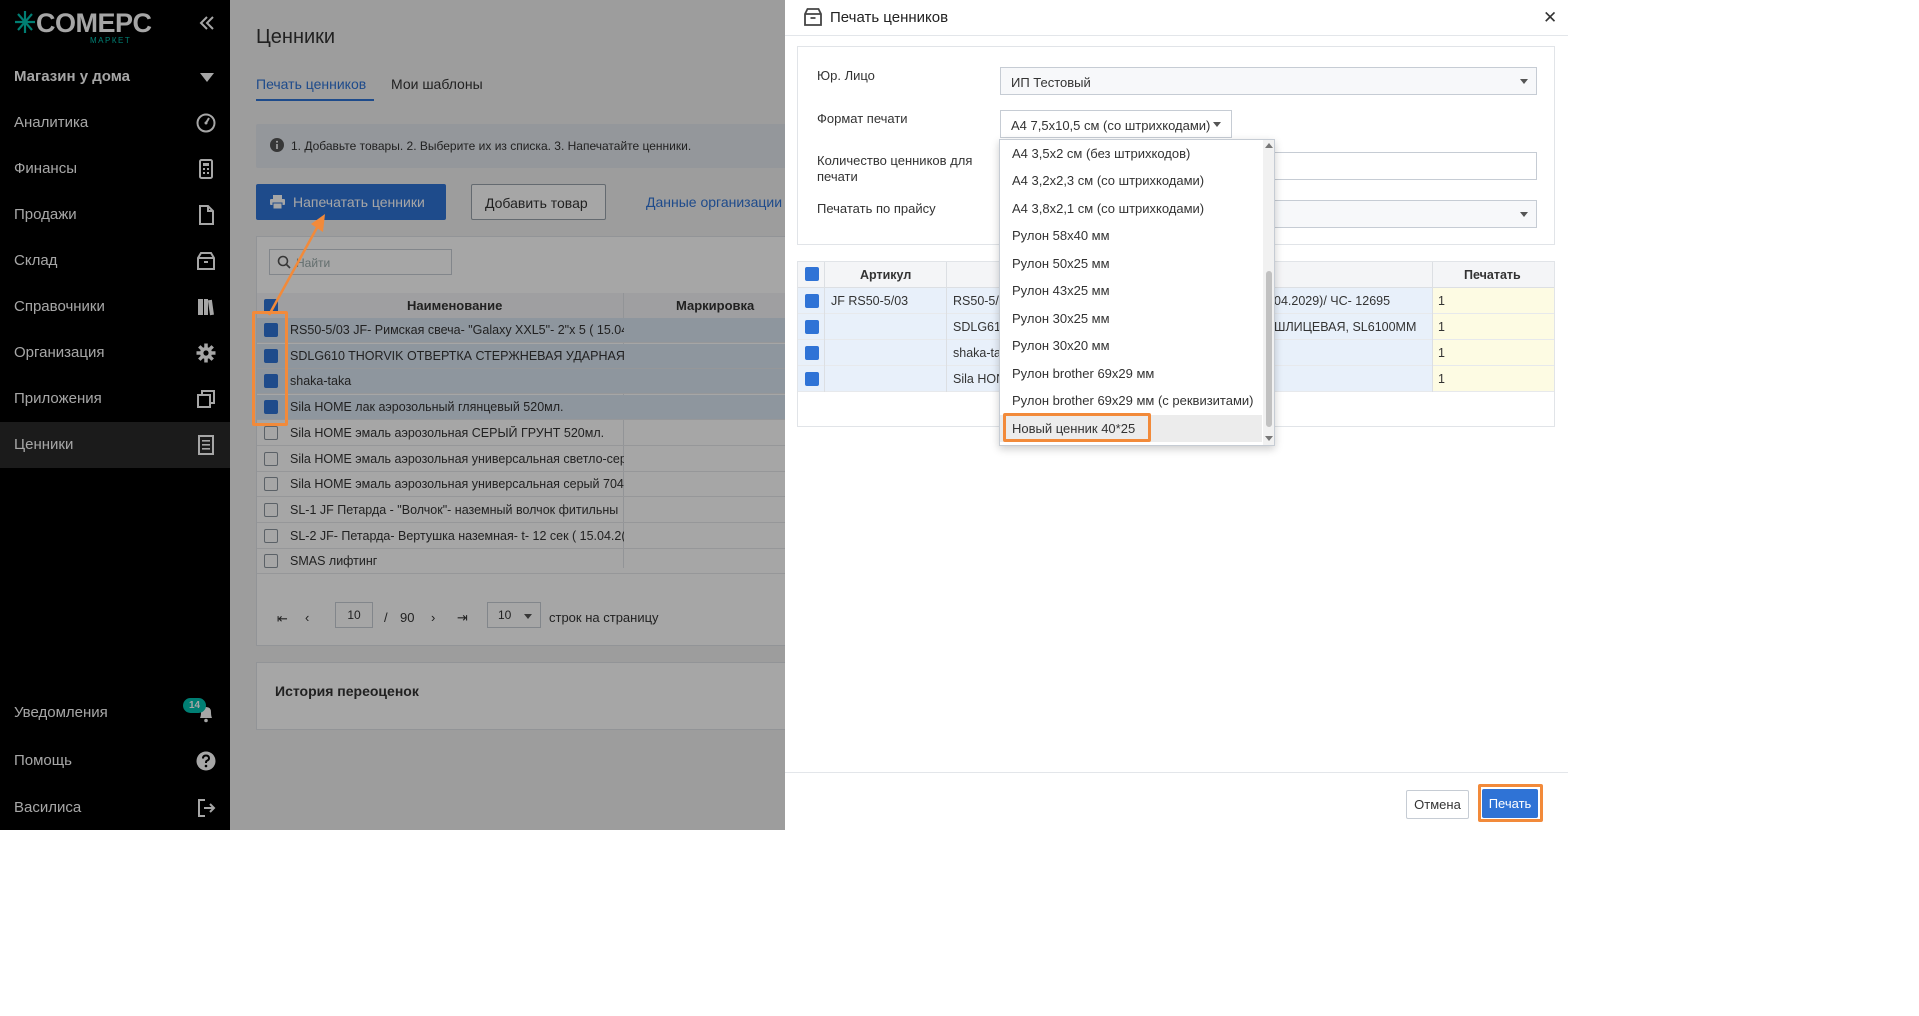 The height and width of the screenshot is (1016, 1919). What do you see at coordinates (812, 274) in the screenshot?
I see `select-all-checkbox` at bounding box center [812, 274].